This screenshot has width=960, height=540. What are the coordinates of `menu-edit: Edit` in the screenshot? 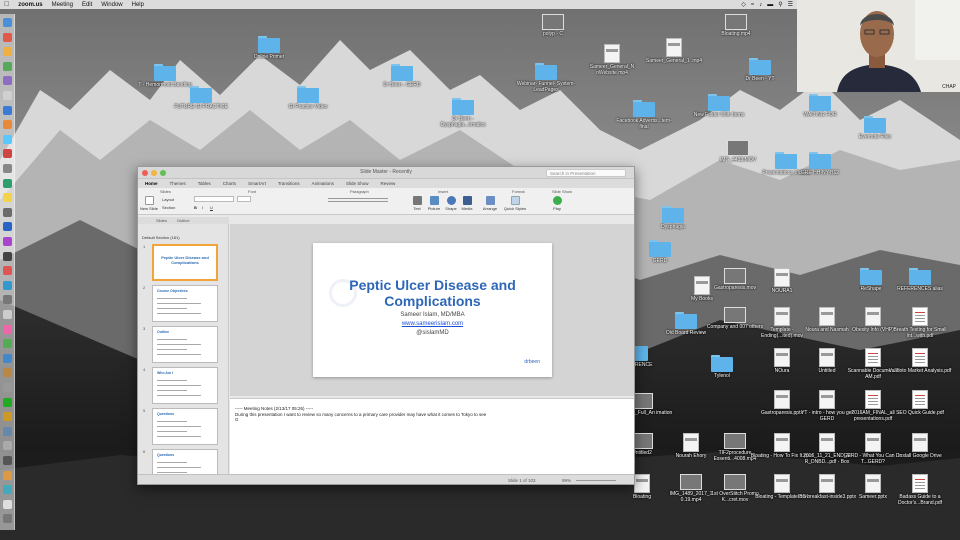 It's located at (87, 5).